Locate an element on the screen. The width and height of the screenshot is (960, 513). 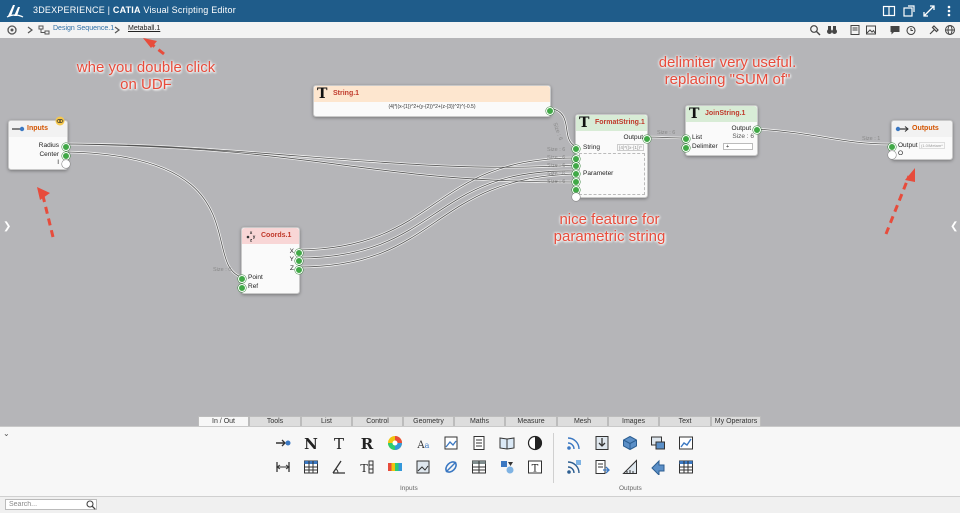
grid-output-icon is located at coordinates (686, 467).